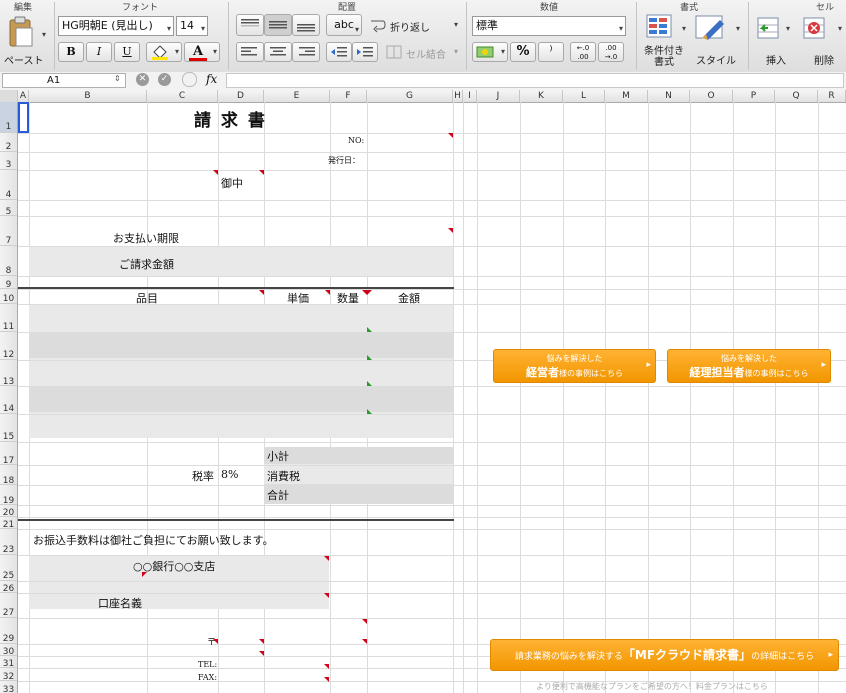  I want to click on active-cell, so click(23, 117).